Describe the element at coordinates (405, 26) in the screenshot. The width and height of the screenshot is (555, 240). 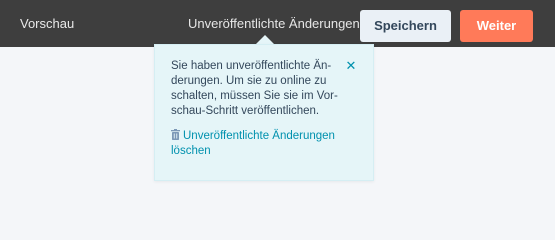
I see `save-button: Speichern` at that location.